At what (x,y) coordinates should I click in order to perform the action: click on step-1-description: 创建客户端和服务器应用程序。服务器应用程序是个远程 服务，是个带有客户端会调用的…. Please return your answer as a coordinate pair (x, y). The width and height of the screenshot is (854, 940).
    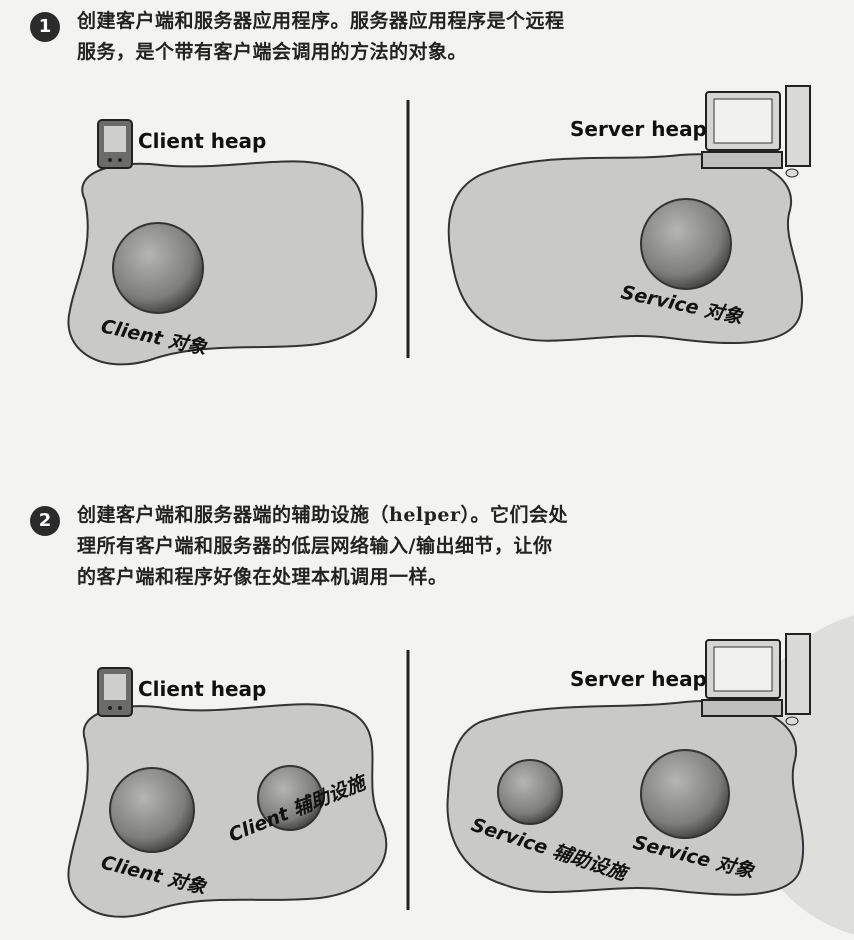
    Looking at the image, I should click on (321, 37).